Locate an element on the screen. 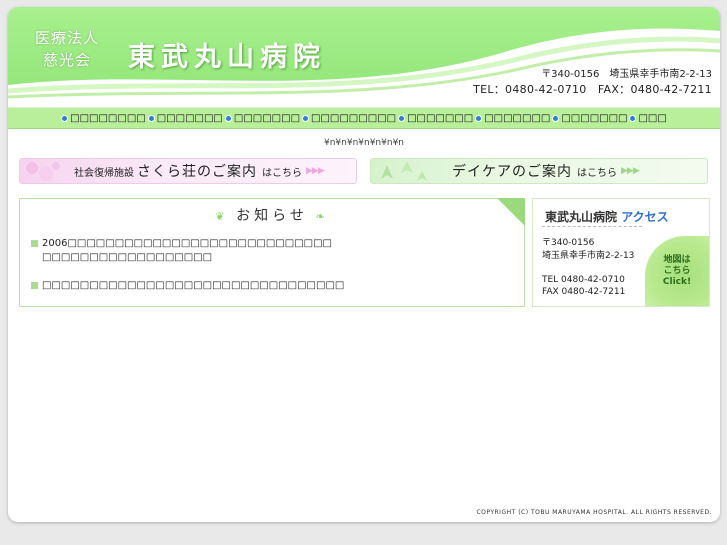 The image size is (727, 545). nav-item-8: □□□ is located at coordinates (648, 118).